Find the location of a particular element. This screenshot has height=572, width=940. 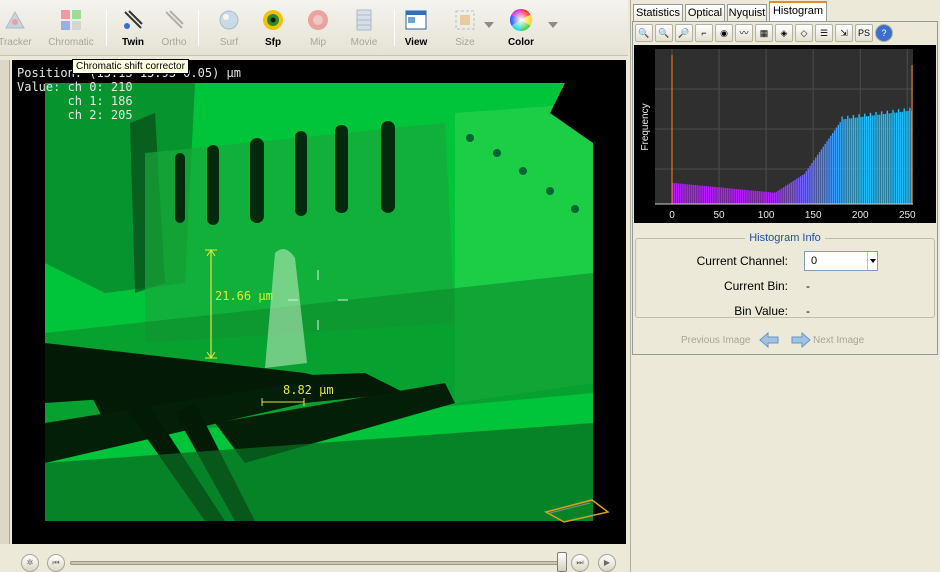

histogram-plot: 0 50 100 150 200 250 Frequency is located at coordinates (785, 134).